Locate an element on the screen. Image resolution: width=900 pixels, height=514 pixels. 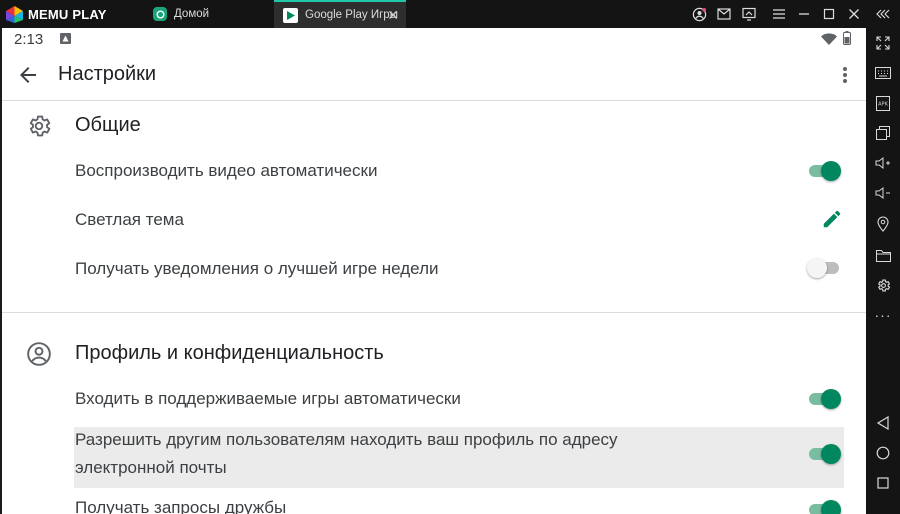
volume-up-icon is located at coordinates (883, 163).